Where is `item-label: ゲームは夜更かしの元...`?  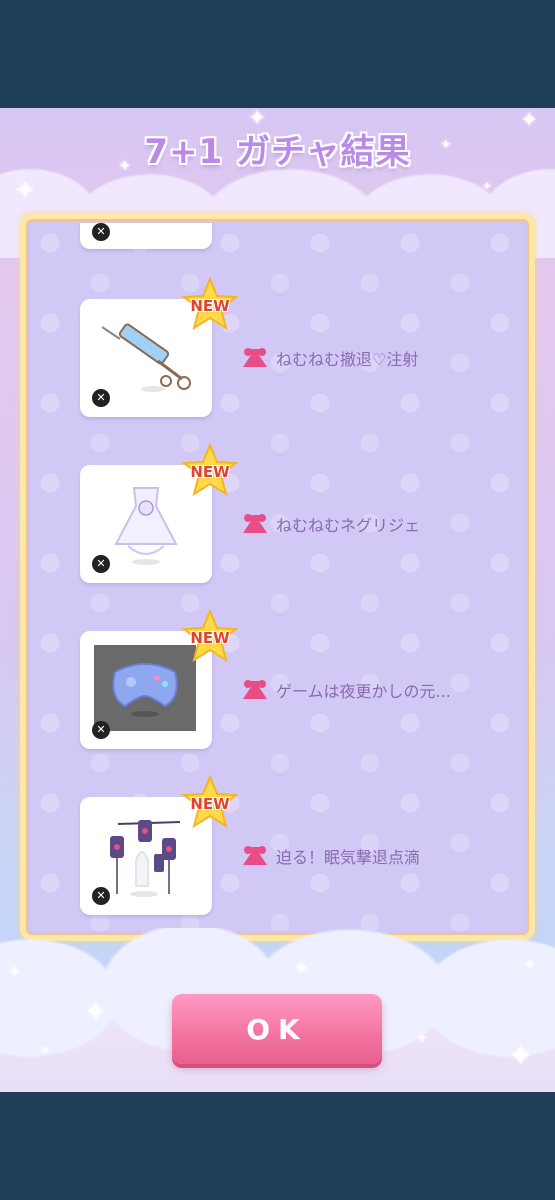 item-label: ゲームは夜更かしの元... is located at coordinates (345, 690).